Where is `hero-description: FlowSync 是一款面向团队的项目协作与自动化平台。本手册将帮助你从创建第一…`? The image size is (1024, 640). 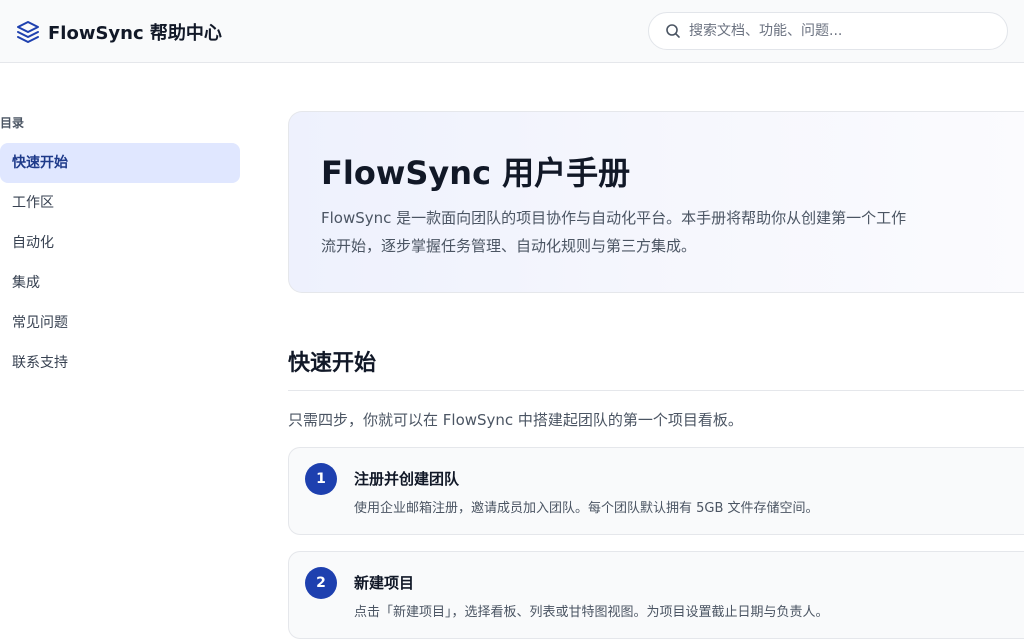
hero-description: FlowSync 是一款面向团队的项目协作与自动化平台。本手册将帮助你从创建第一… is located at coordinates (614, 232).